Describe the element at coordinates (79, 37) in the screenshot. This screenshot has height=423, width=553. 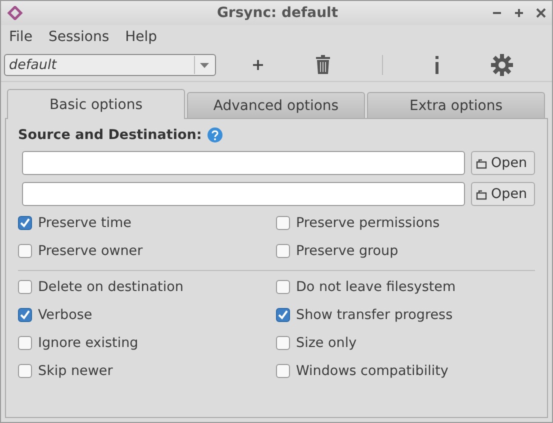
I see `menu-item: Sessions` at that location.